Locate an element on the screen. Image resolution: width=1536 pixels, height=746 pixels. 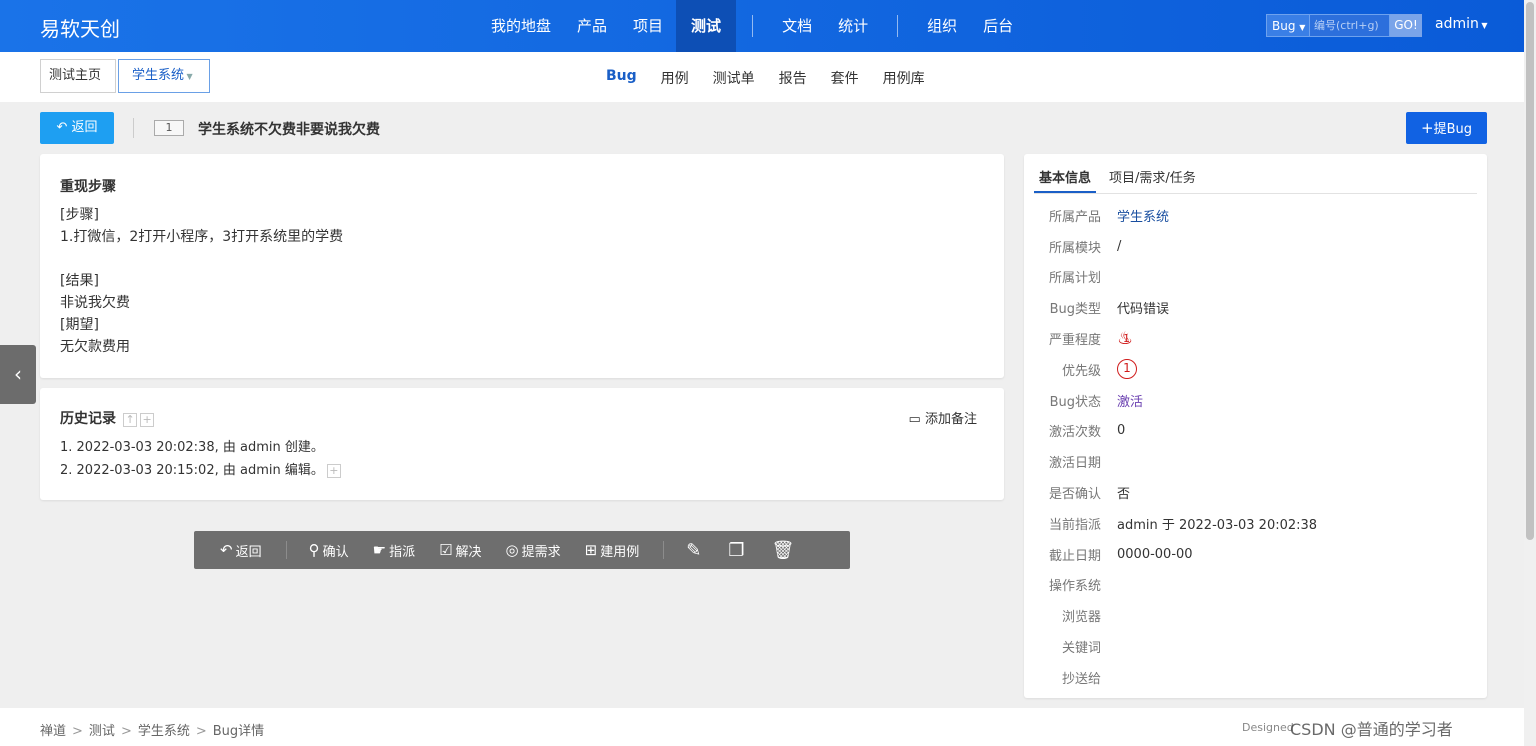
info-row-activated-count: 激活次数 0 is located at coordinates (1255, 431).